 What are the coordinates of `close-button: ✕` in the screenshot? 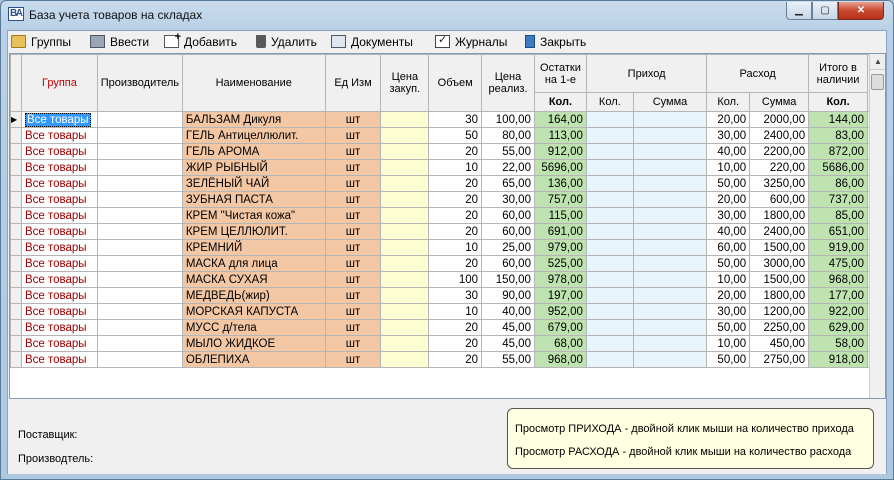 It's located at (861, 11).